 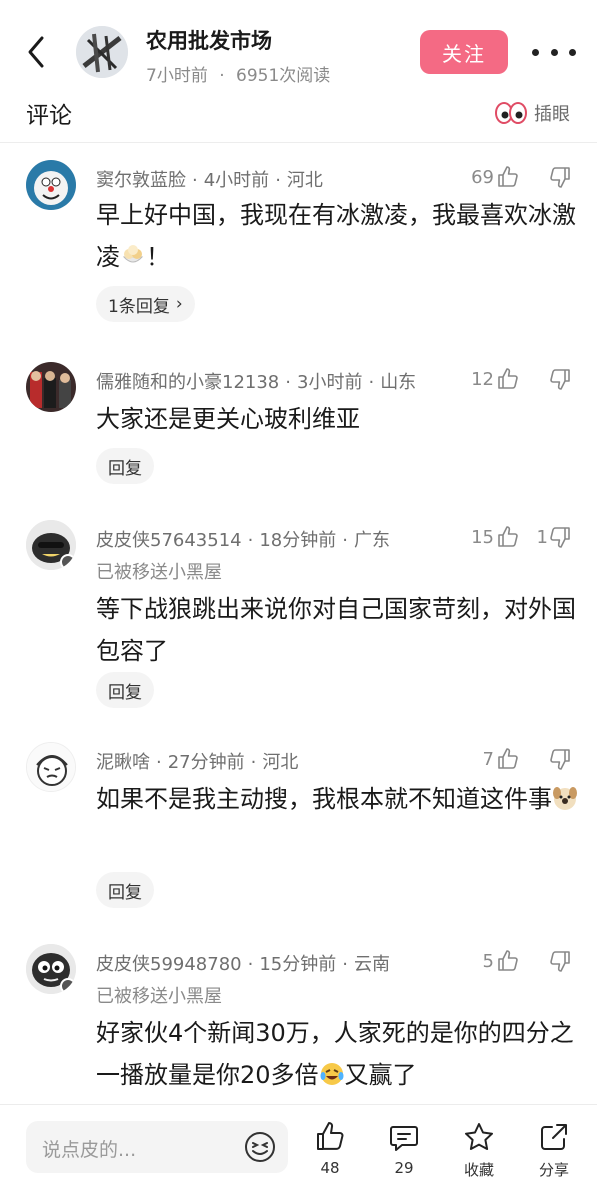 I want to click on like-count: 12, so click(x=482, y=379).